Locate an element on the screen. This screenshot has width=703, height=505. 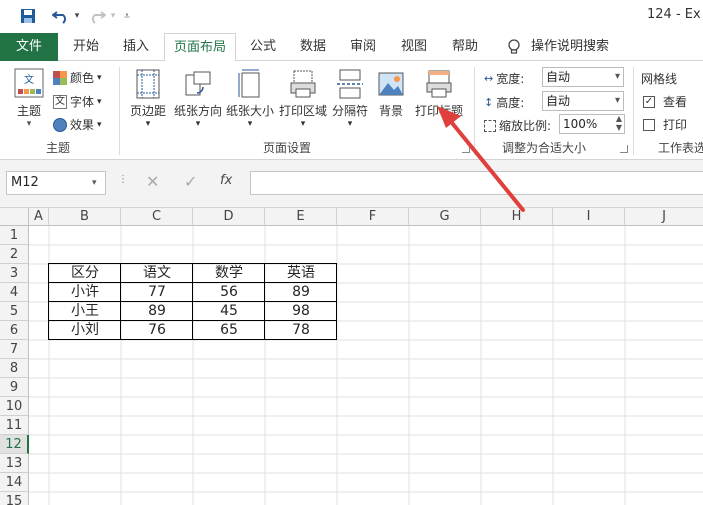
table-cell: 76 is located at coordinates (157, 330).